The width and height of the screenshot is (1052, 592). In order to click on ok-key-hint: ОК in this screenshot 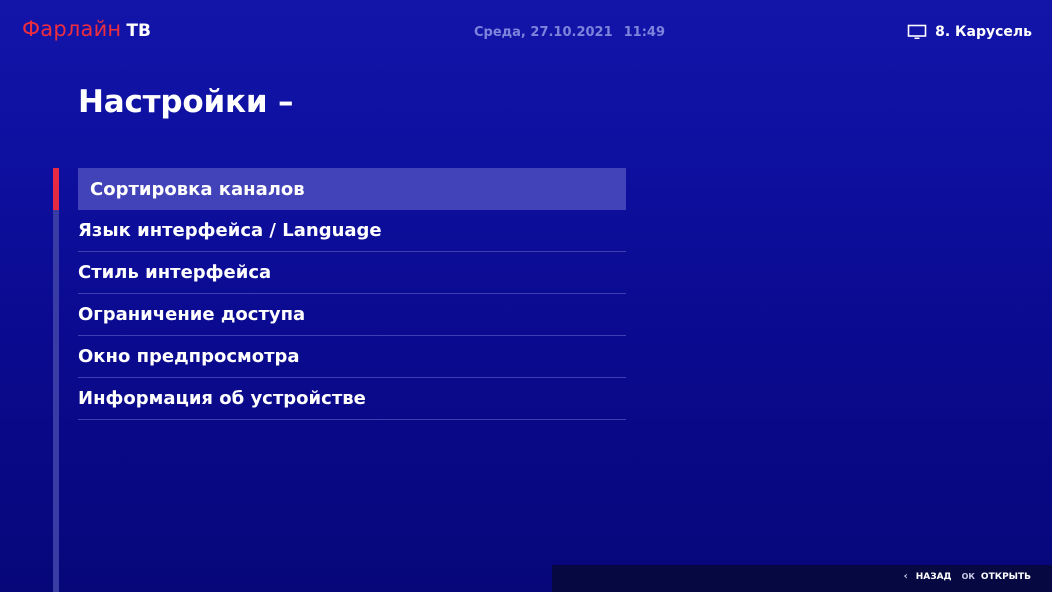, I will do `click(968, 576)`.